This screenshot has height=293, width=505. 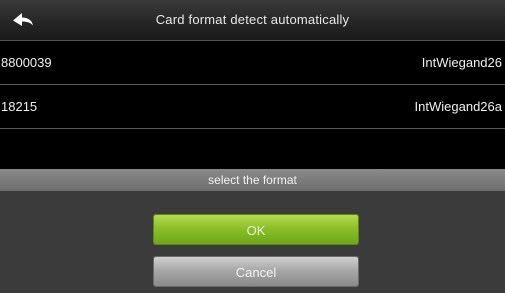 I want to click on title-bar: Card format detect automatically, so click(x=252, y=20).